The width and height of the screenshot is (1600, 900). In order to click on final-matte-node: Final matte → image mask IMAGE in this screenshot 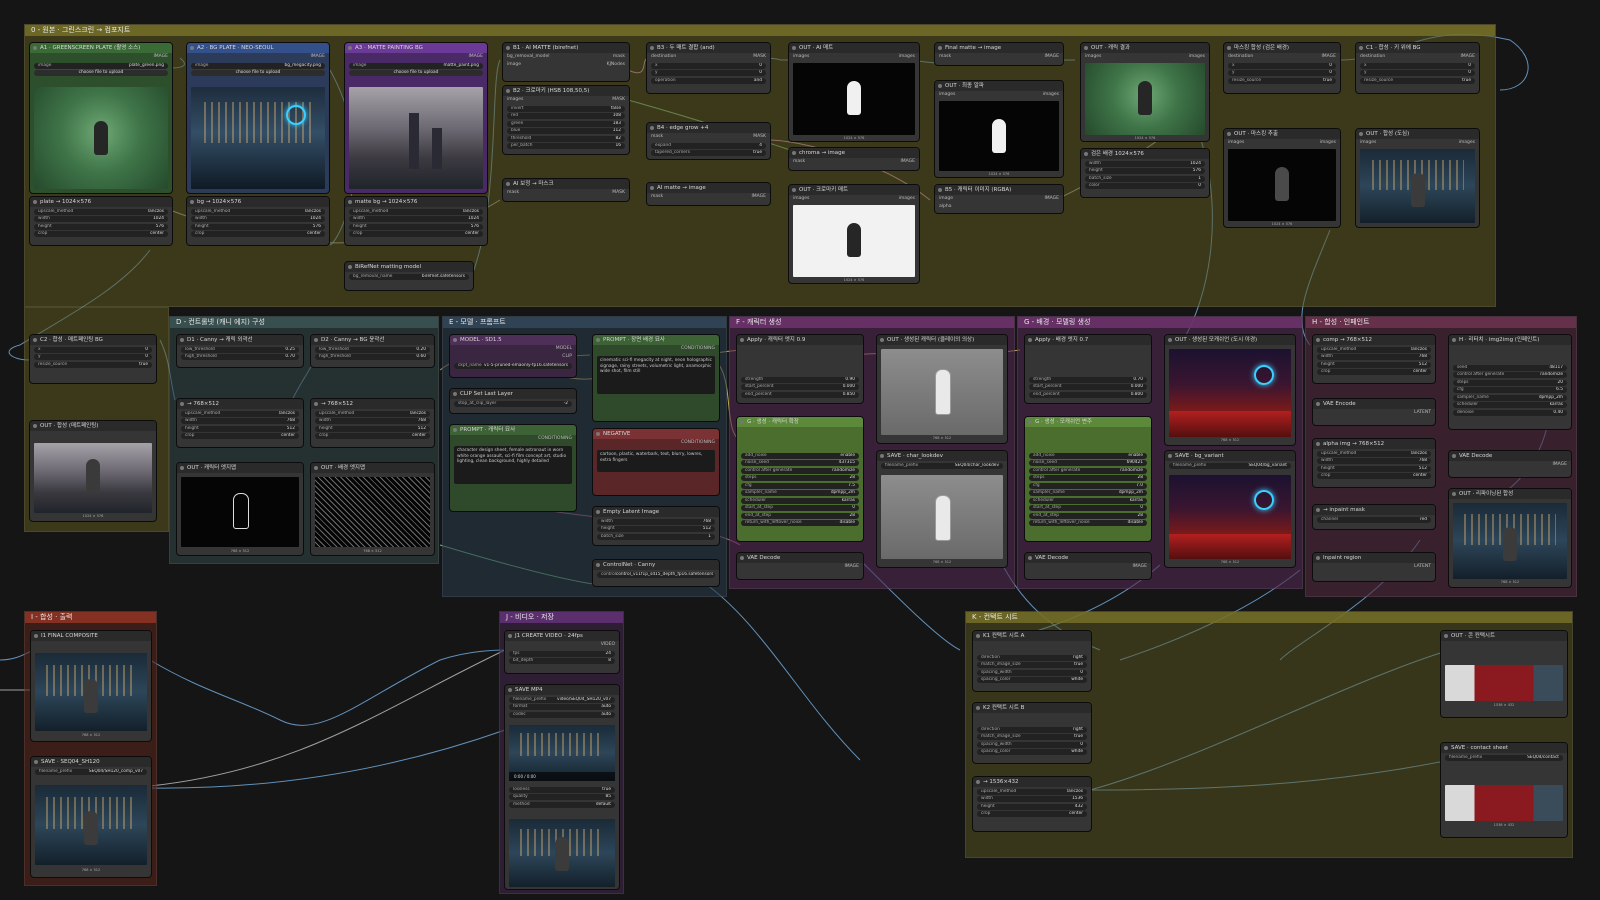, I will do `click(999, 54)`.